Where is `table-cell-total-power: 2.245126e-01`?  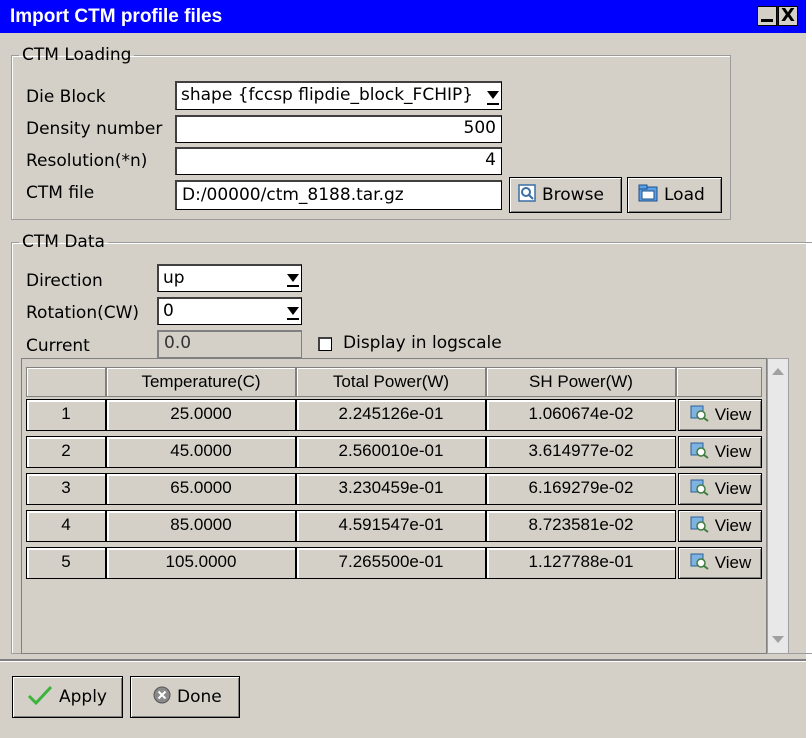 table-cell-total-power: 2.245126e-01 is located at coordinates (391, 415).